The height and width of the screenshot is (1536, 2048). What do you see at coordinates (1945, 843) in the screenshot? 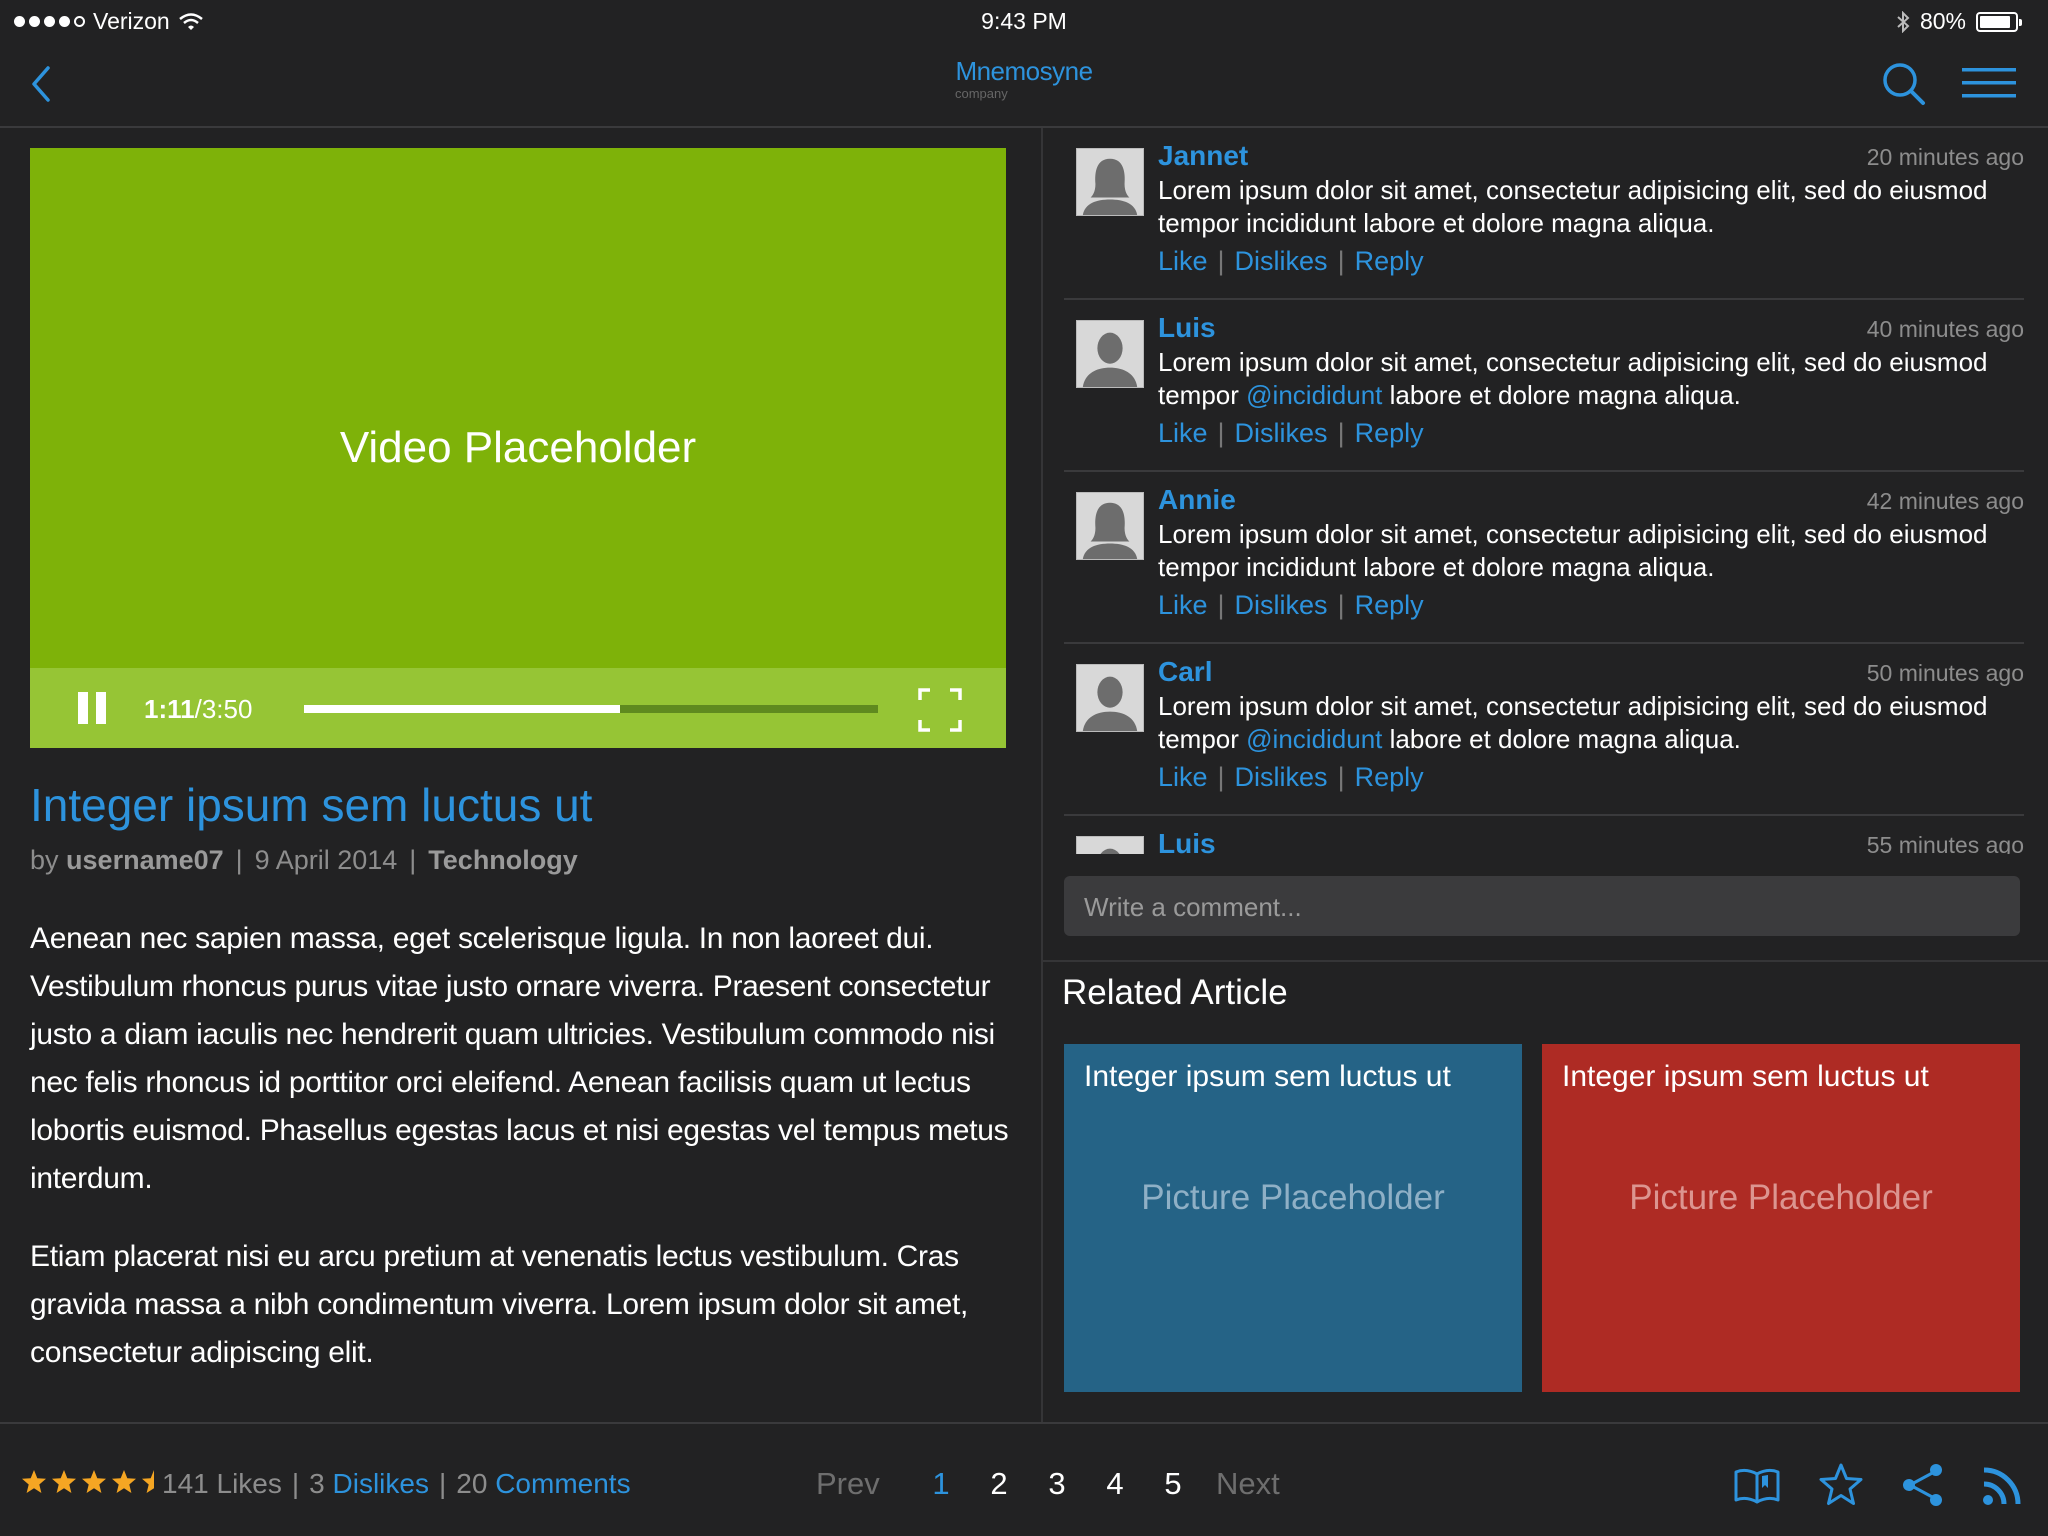
I see `comment-time: 55 minutes ago` at bounding box center [1945, 843].